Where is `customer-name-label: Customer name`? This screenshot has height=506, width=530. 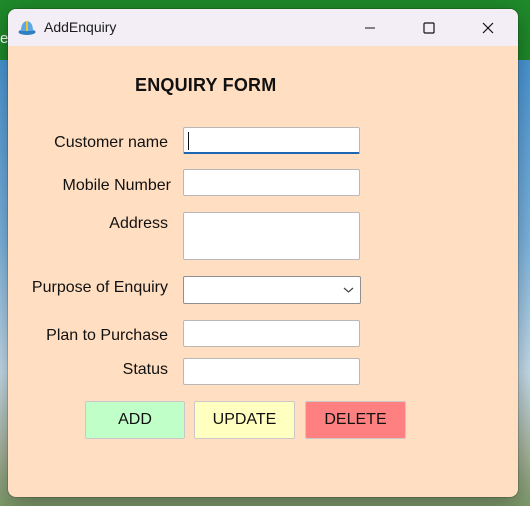
customer-name-label: Customer name is located at coordinates (111, 142).